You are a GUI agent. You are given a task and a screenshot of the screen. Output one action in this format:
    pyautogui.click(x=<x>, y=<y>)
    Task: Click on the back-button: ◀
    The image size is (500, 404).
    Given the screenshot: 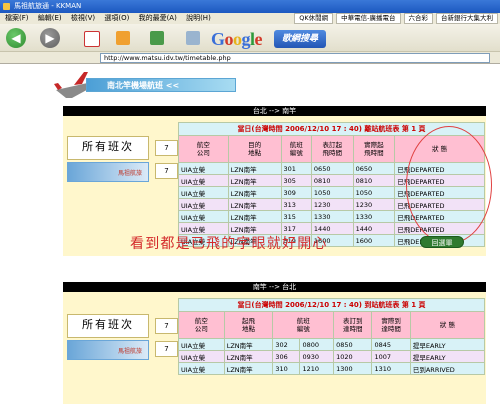 What is the action you would take?
    pyautogui.click(x=16, y=38)
    